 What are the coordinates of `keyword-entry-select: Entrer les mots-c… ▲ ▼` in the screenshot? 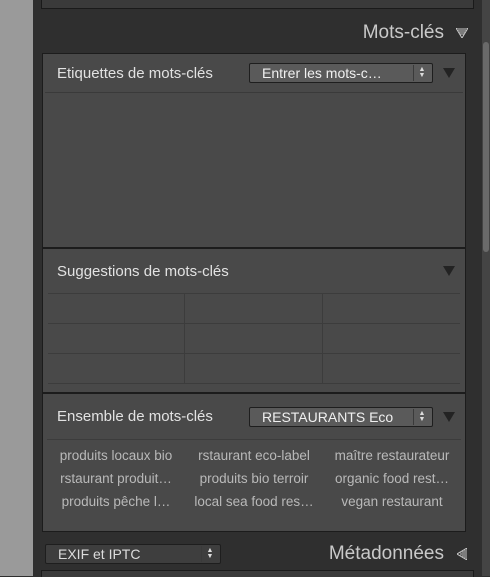 It's located at (341, 73).